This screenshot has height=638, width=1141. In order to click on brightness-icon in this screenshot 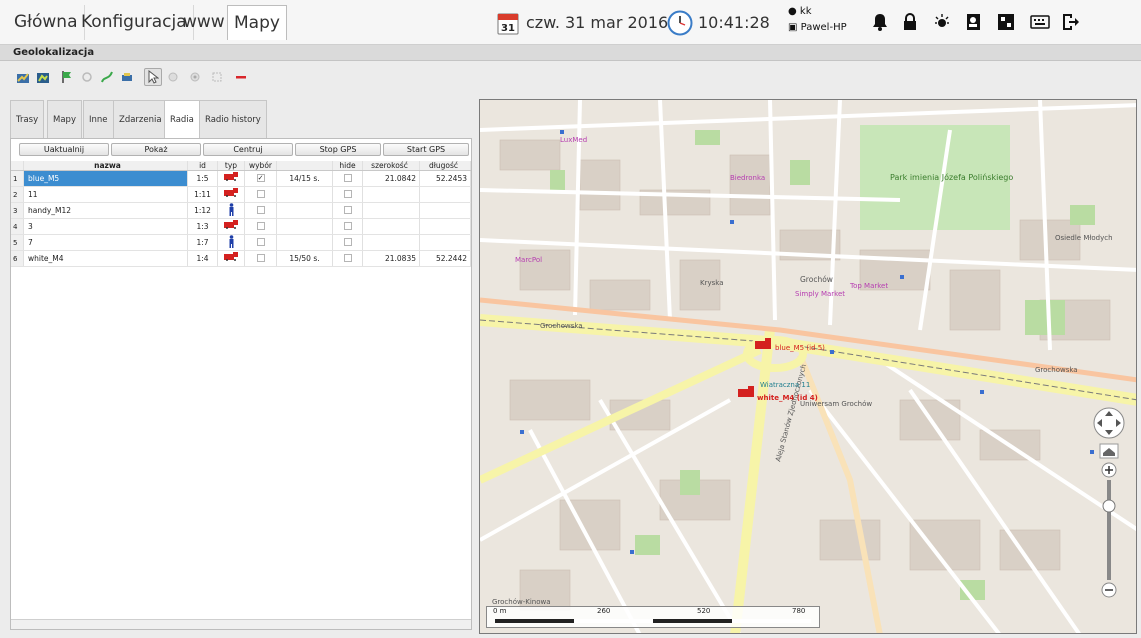, I will do `click(942, 22)`.